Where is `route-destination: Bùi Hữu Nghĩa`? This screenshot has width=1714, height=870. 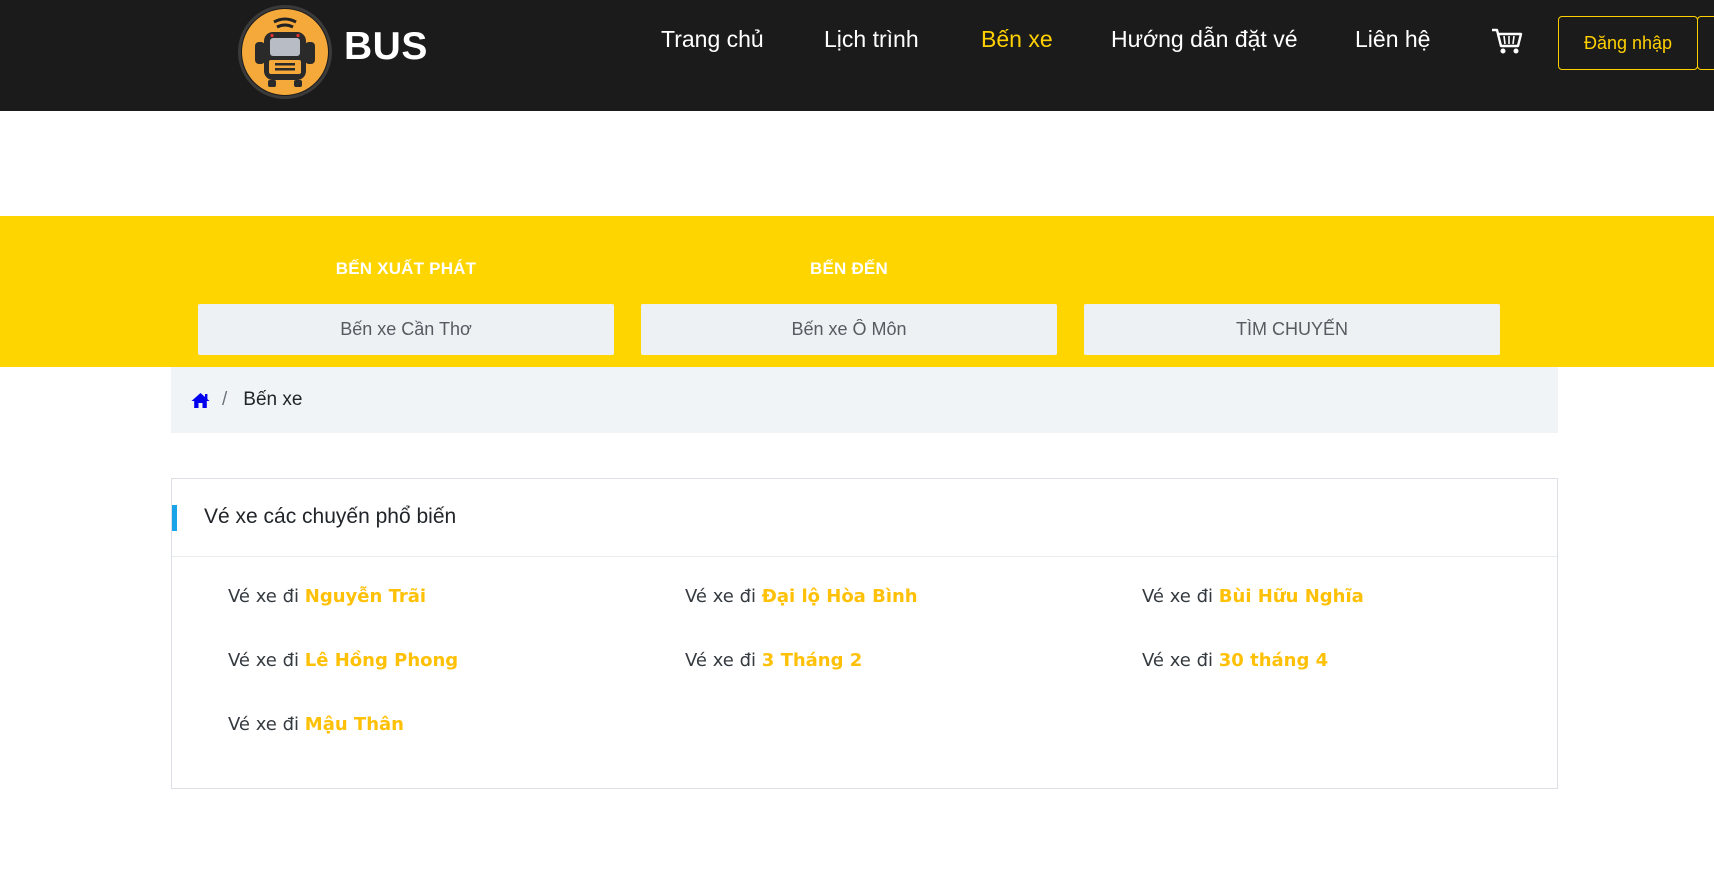
route-destination: Bùi Hữu Nghĩa is located at coordinates (1291, 596).